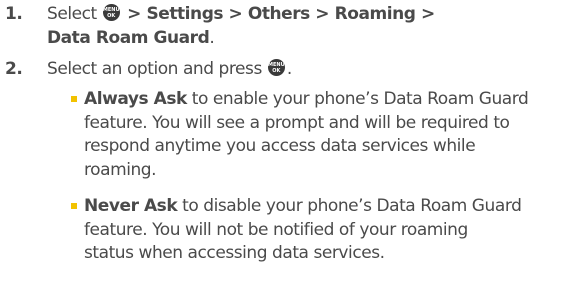 This screenshot has height=301, width=581. I want to click on step-2-text: Select an option and press MENU OK., so click(169, 69).